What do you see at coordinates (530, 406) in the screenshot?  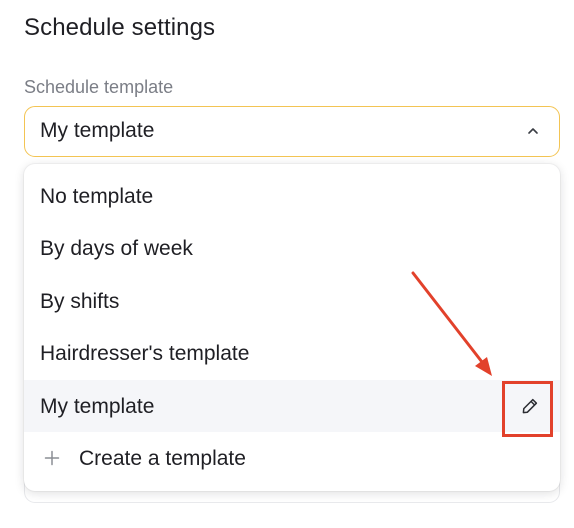 I see `pencil-edit-icon` at bounding box center [530, 406].